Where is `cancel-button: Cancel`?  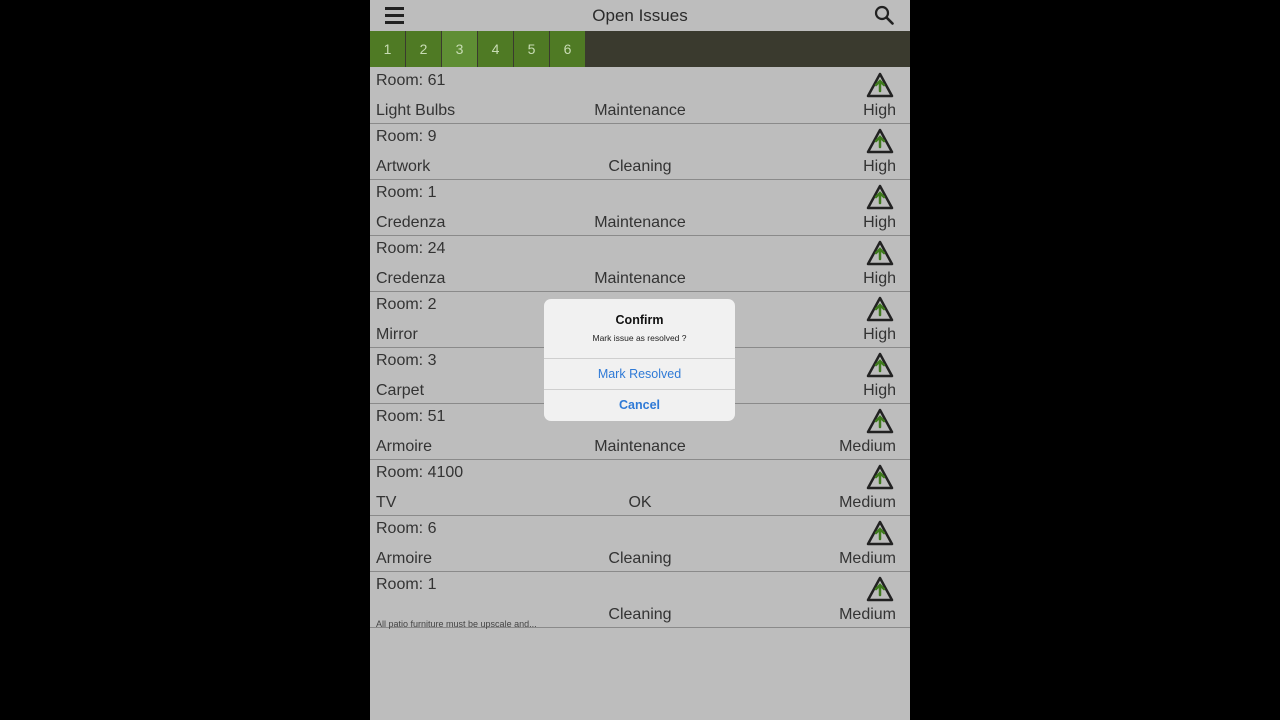 cancel-button: Cancel is located at coordinates (639, 405).